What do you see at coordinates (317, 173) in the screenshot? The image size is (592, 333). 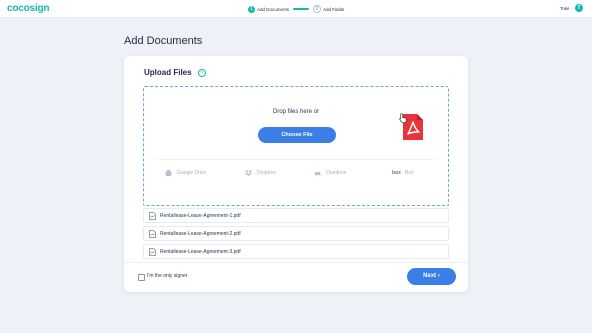 I see `onedrive-icon` at bounding box center [317, 173].